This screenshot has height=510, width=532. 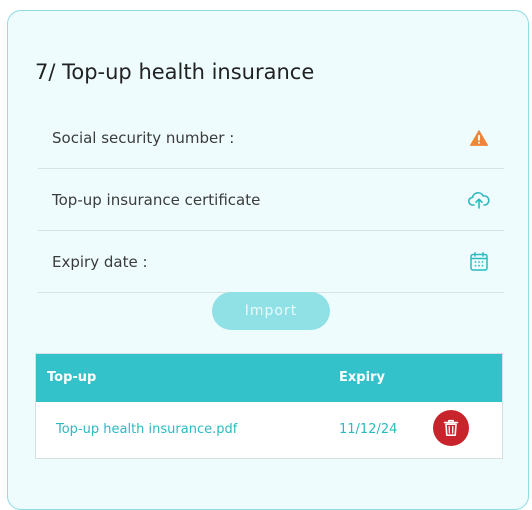 What do you see at coordinates (71, 377) in the screenshot?
I see `column-header-topup: Top-up` at bounding box center [71, 377].